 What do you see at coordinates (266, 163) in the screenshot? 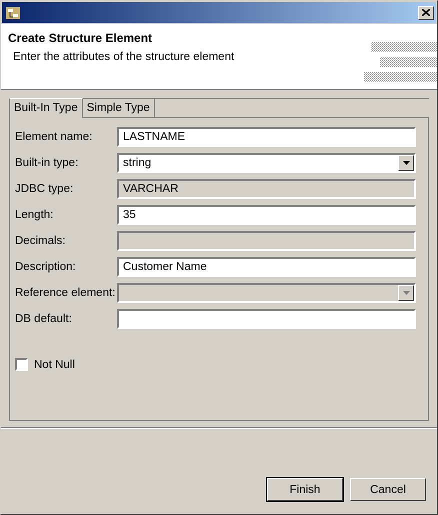
I see `dropdown-field: string` at bounding box center [266, 163].